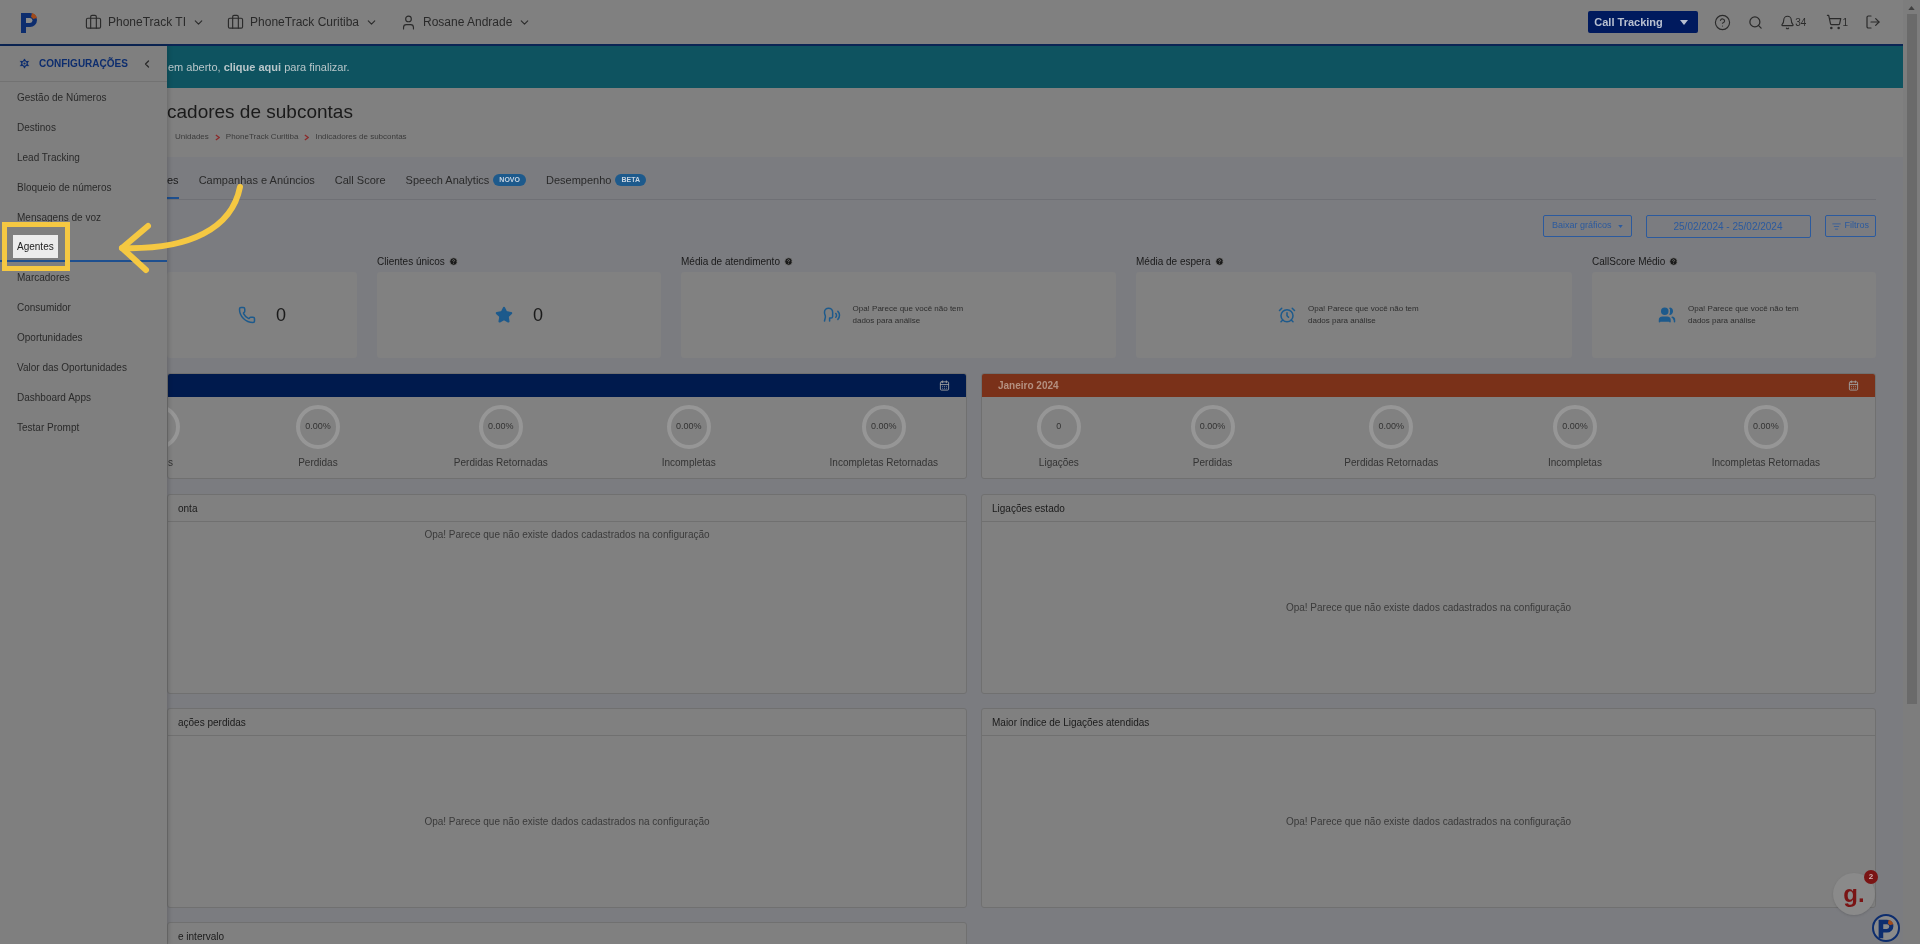 Image resolution: width=1920 pixels, height=944 pixels. I want to click on panel-title: ações perdidas, so click(212, 722).